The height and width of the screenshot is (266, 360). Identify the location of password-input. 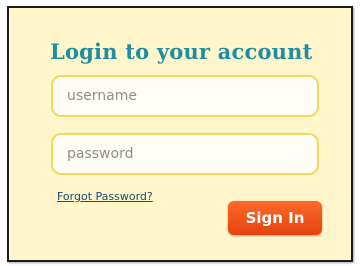
(185, 154).